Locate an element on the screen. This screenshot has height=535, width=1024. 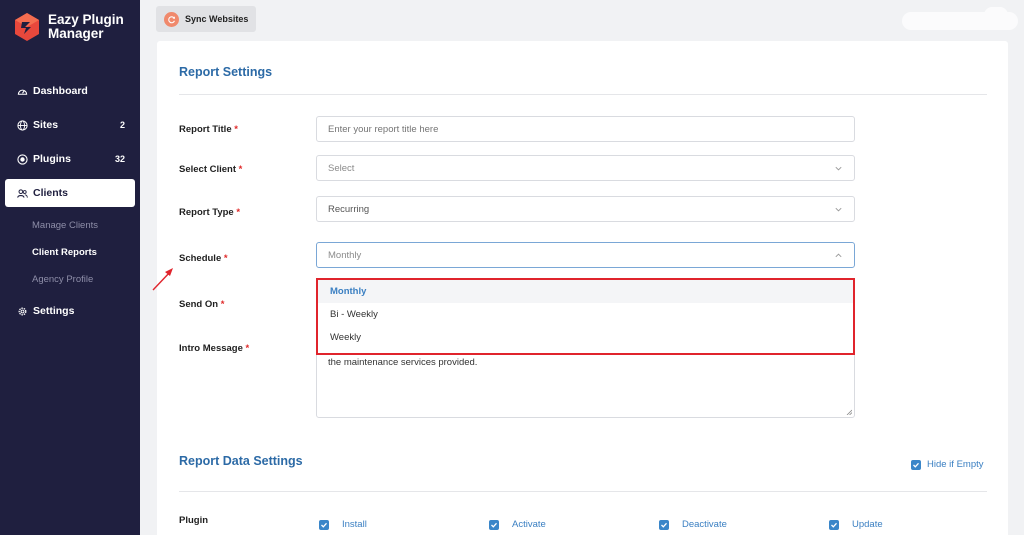
brand-name-line1: Eazy Plugin is located at coordinates (86, 19).